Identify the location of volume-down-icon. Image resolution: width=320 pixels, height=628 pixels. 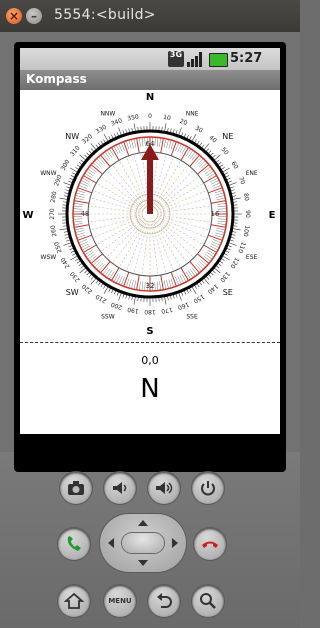
(120, 488).